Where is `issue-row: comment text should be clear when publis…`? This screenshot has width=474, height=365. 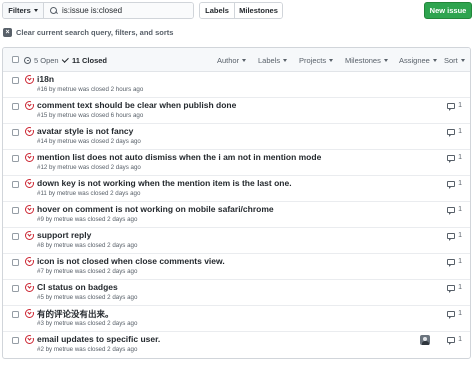 issue-row: comment text should be clear when publis… is located at coordinates (236, 111).